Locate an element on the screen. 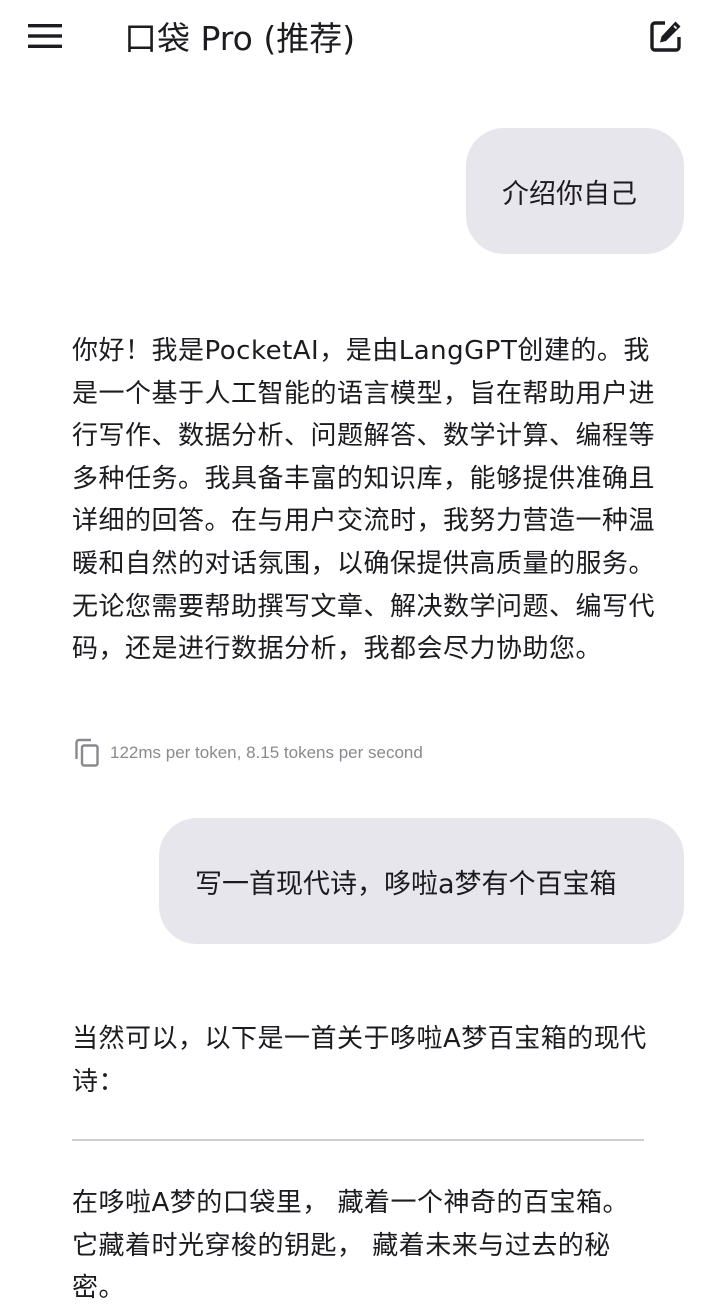 The image size is (712, 1316). user-message-text: 写一首现代诗，哆啦a梦有个百宝箱 is located at coordinates (406, 884).